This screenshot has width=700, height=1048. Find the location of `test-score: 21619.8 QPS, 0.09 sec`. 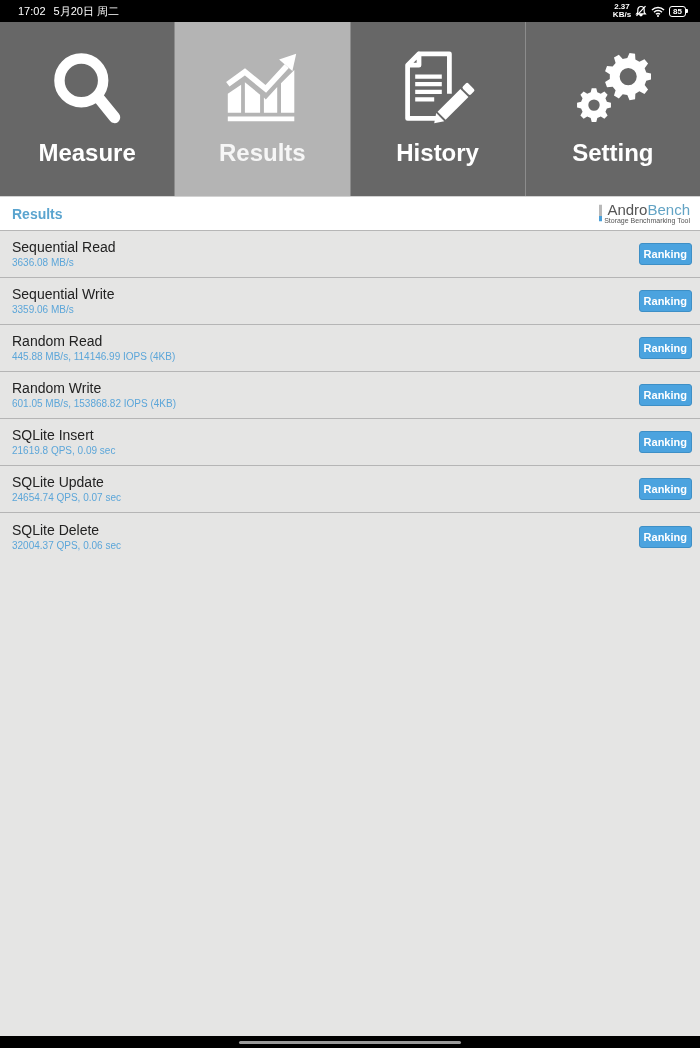

test-score: 21619.8 QPS, 0.09 sec is located at coordinates (64, 450).